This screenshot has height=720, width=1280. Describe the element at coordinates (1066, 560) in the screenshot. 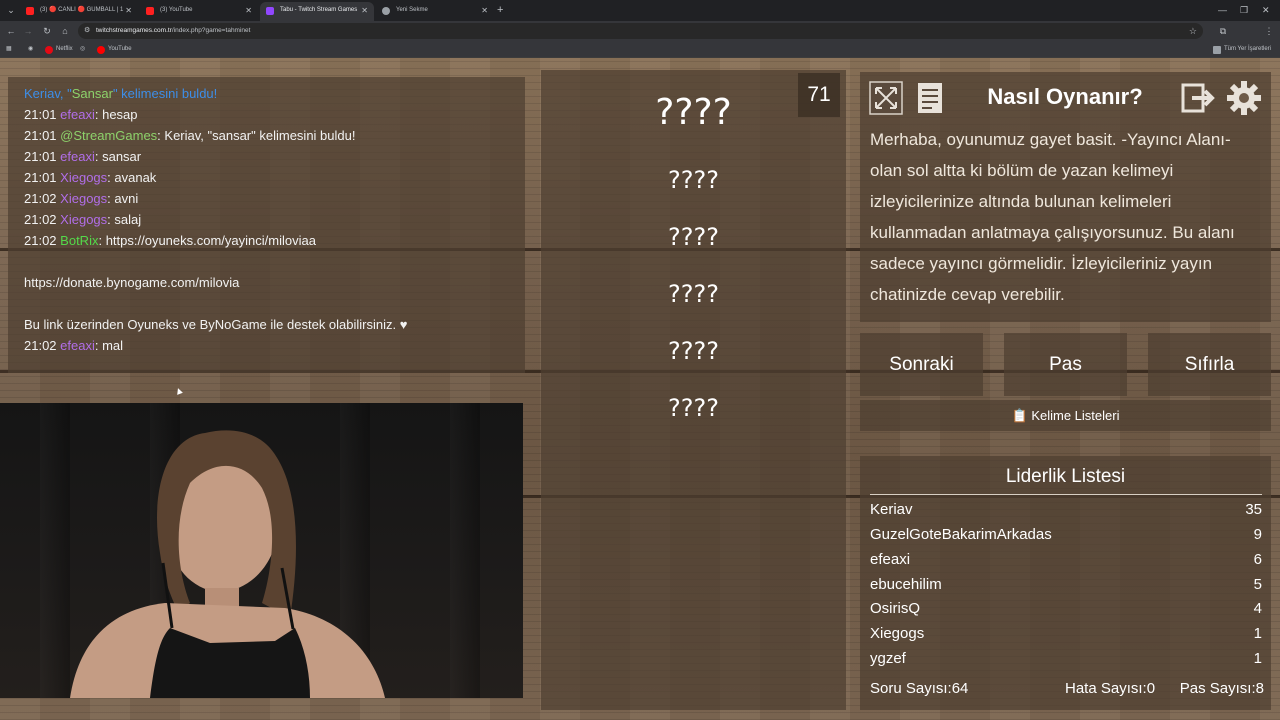

I see `leaderboard-row: efeaxi 6` at that location.